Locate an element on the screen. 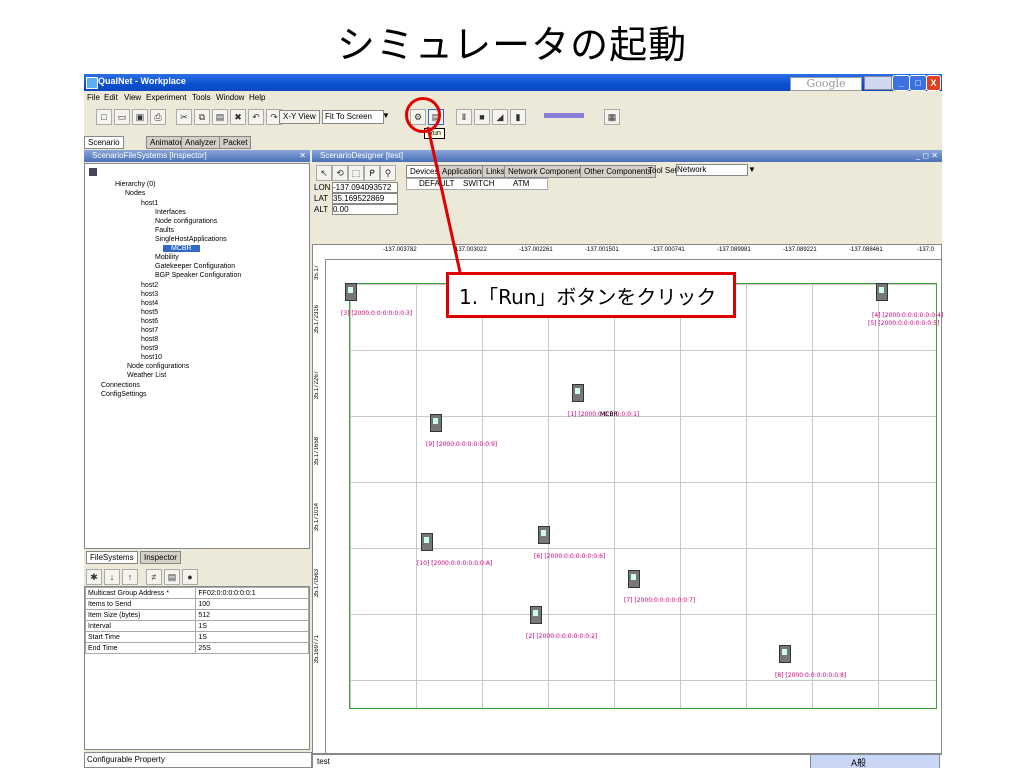 Image resolution: width=1024 pixels, height=768 pixels. instruction-callout: 1.「Run」ボタンをクリック is located at coordinates (591, 295).